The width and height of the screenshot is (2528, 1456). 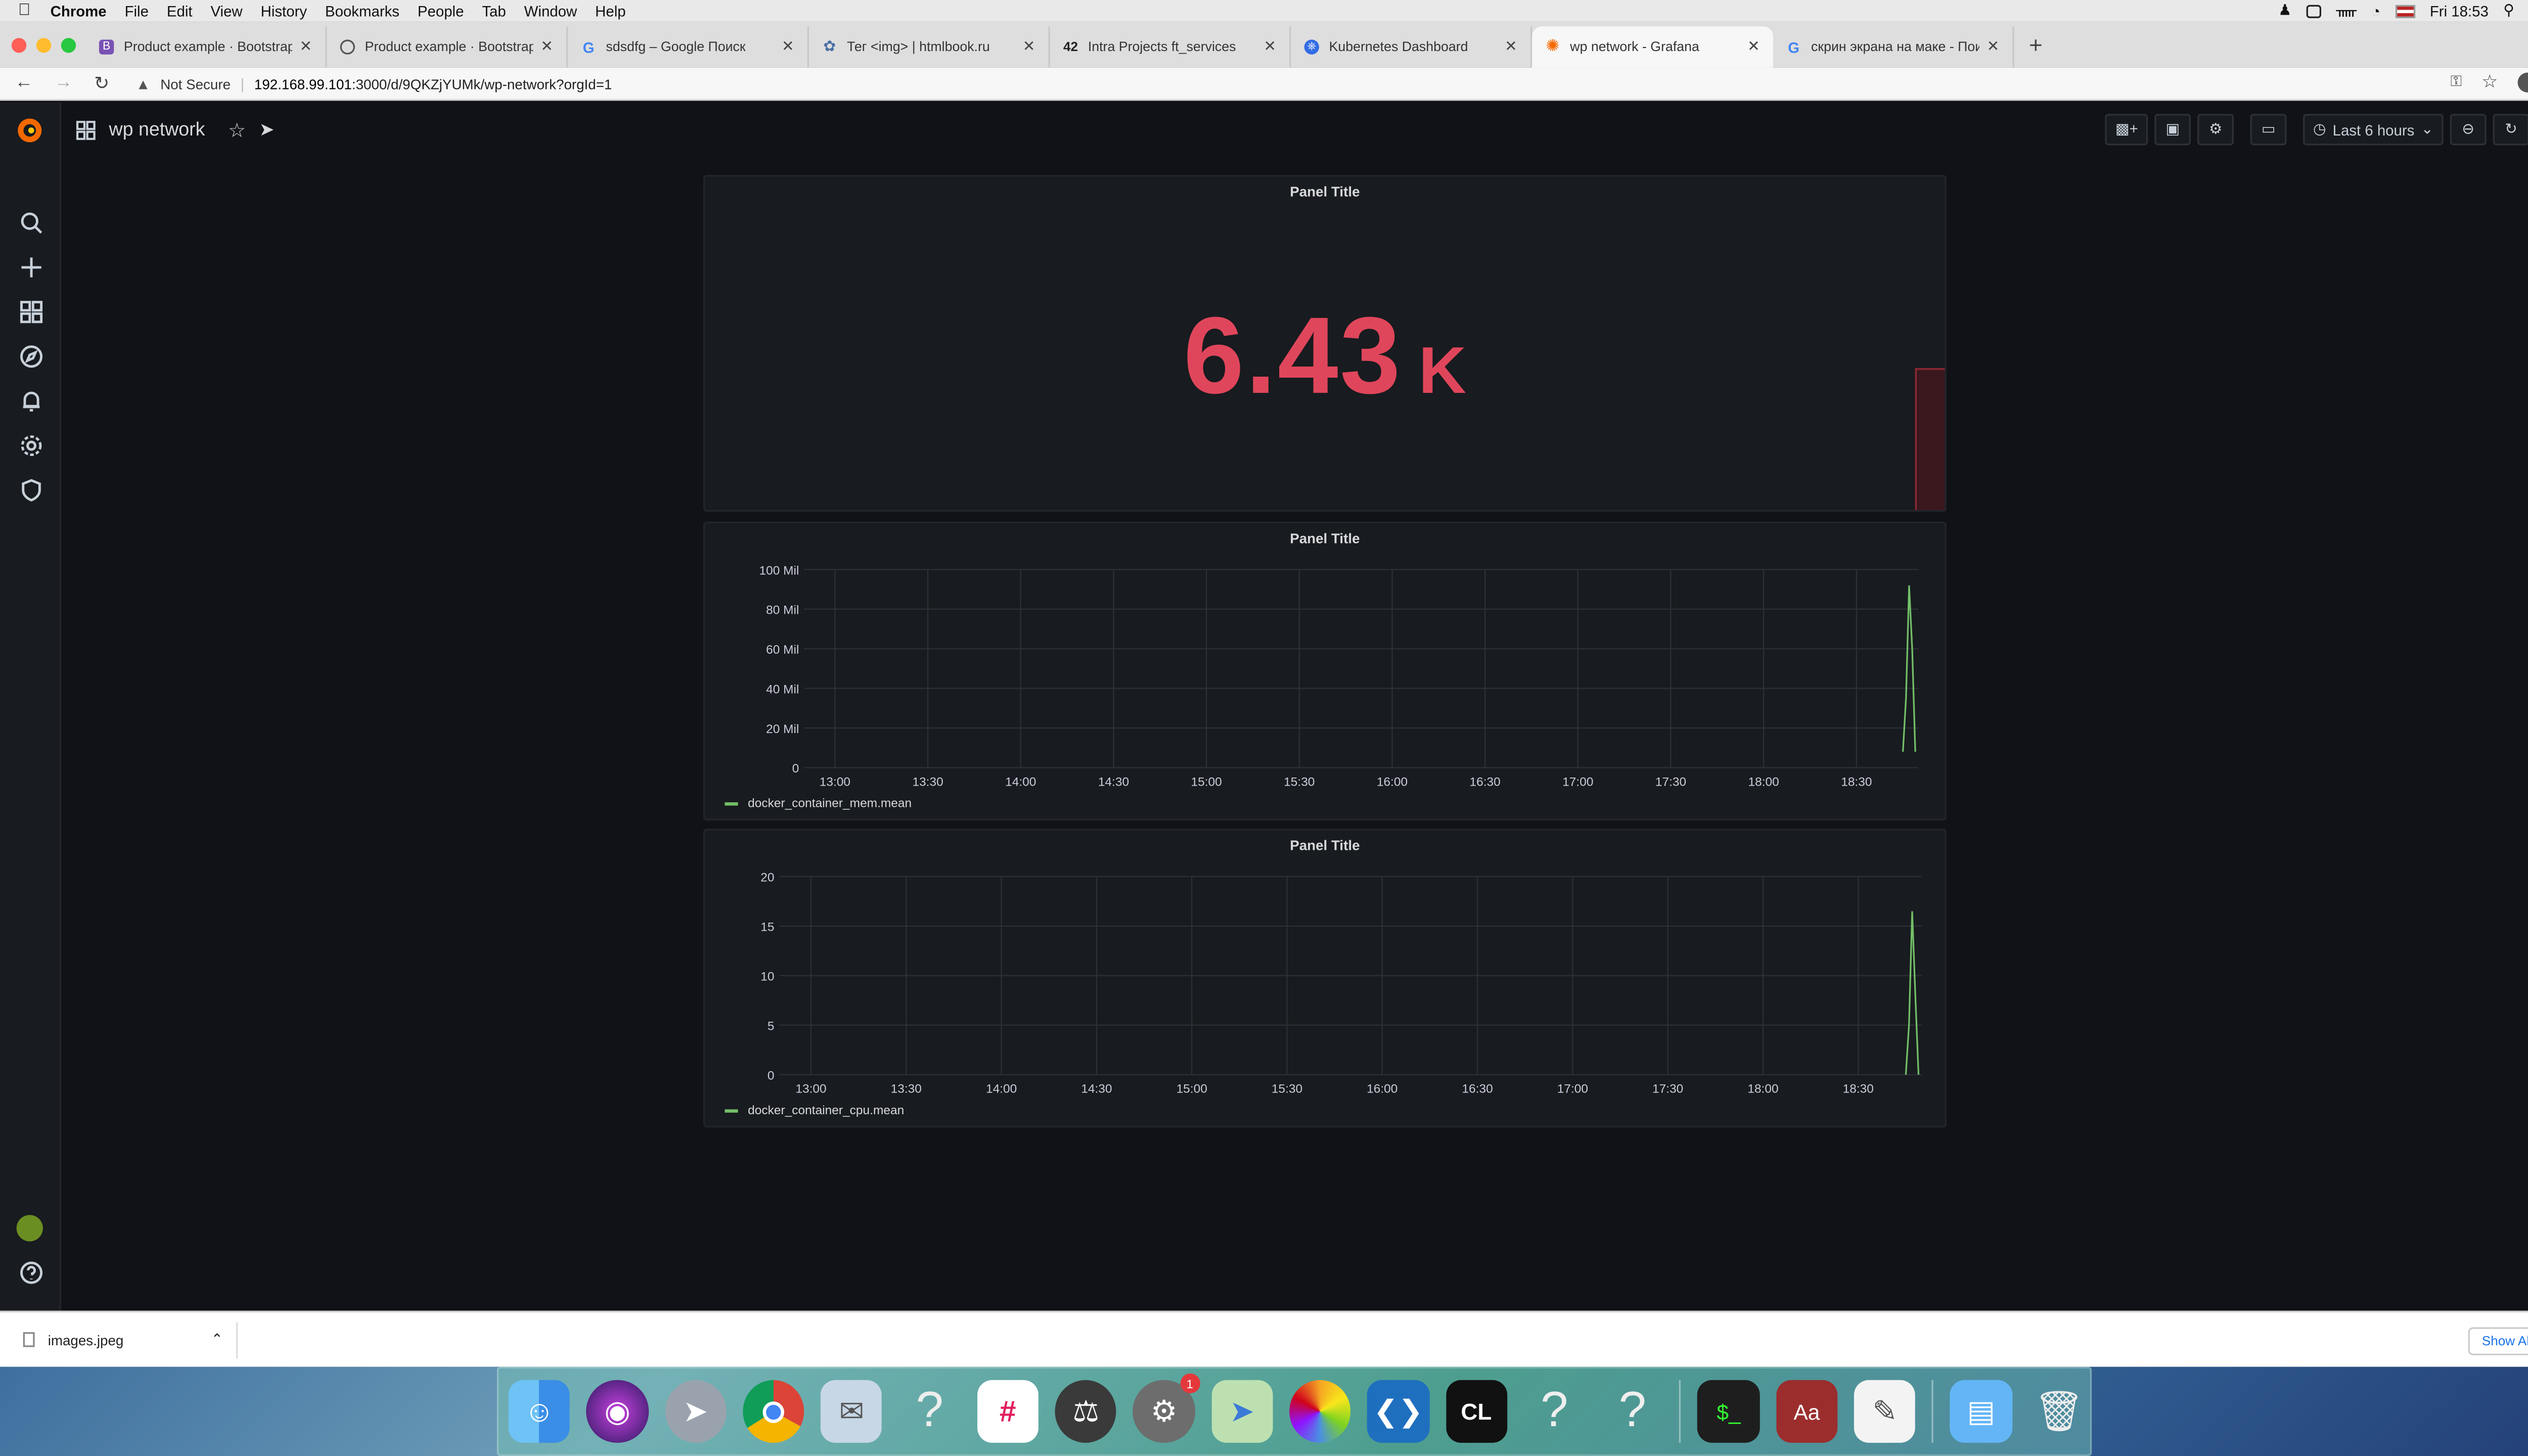 What do you see at coordinates (1166, 1408) in the screenshot?
I see `system-preferences-icon: ⚙ 1` at bounding box center [1166, 1408].